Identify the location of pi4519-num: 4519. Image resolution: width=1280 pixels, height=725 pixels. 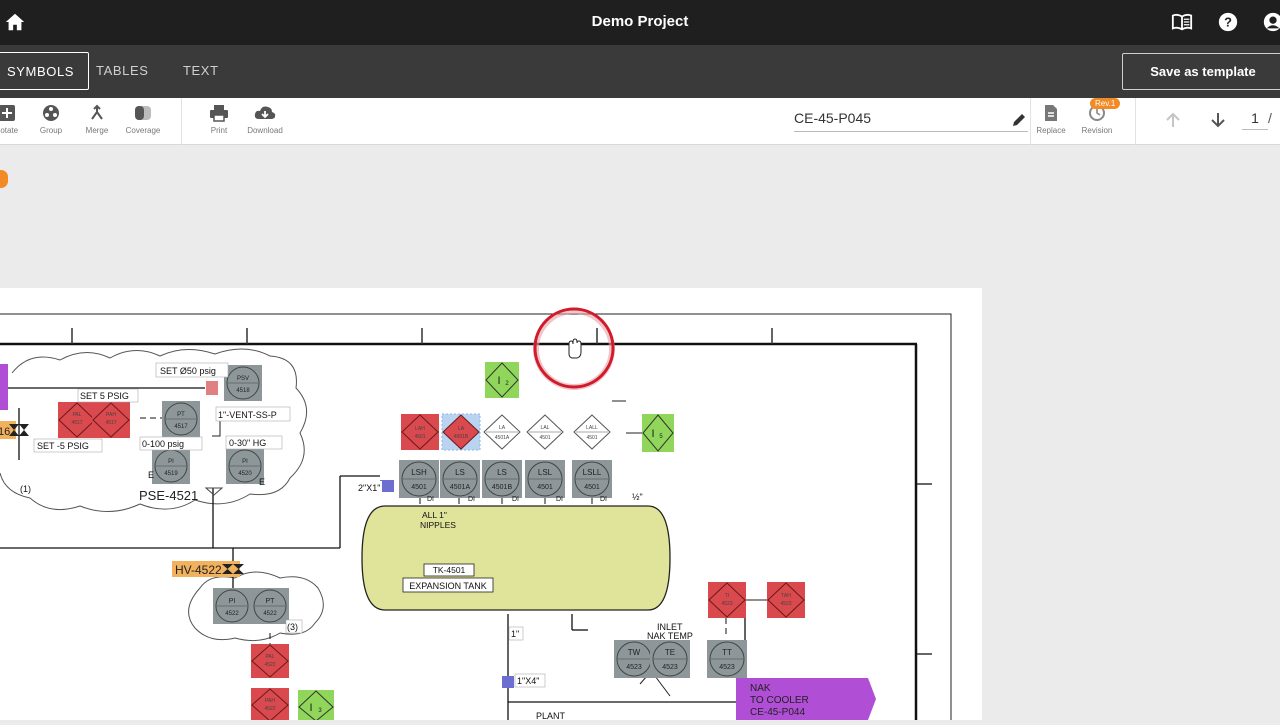
(171, 474).